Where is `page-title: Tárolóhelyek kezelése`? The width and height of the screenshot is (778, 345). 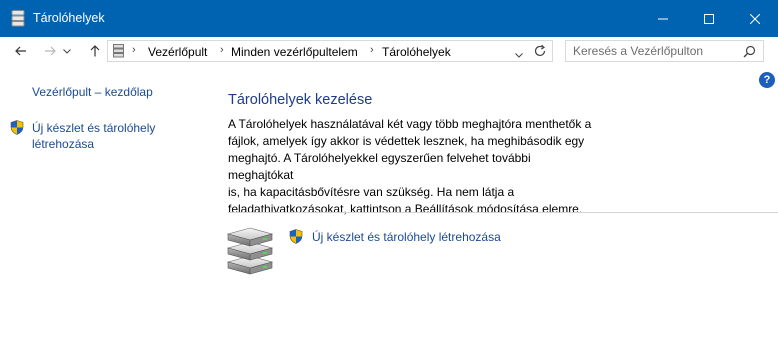 page-title: Tárolóhelyek kezelése is located at coordinates (300, 100).